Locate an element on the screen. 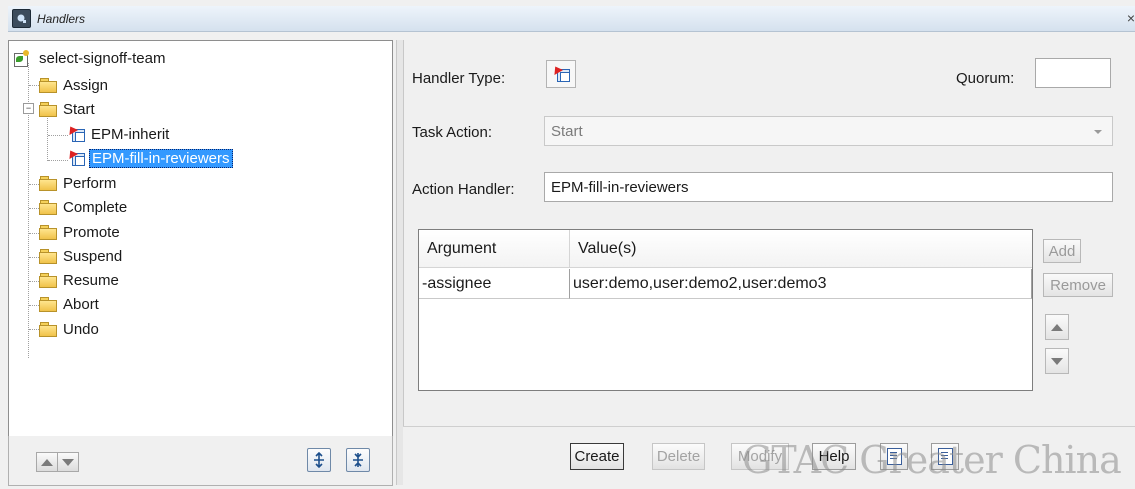 This screenshot has height=489, width=1135. expand-icon is located at coordinates (319, 460).